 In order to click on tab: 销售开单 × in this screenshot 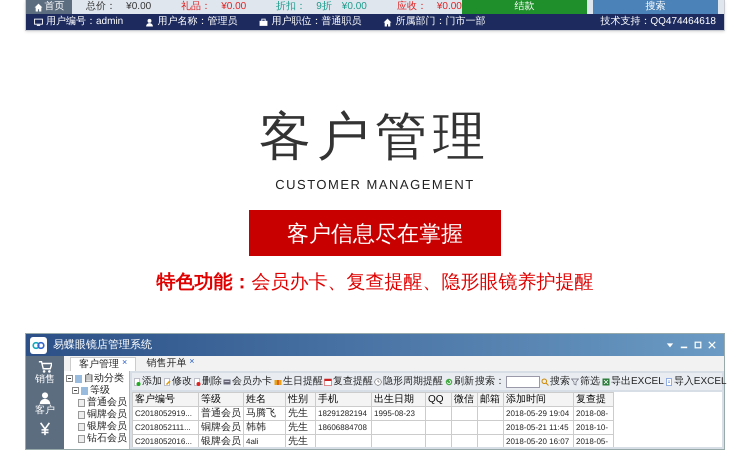, I will do `click(170, 364)`.